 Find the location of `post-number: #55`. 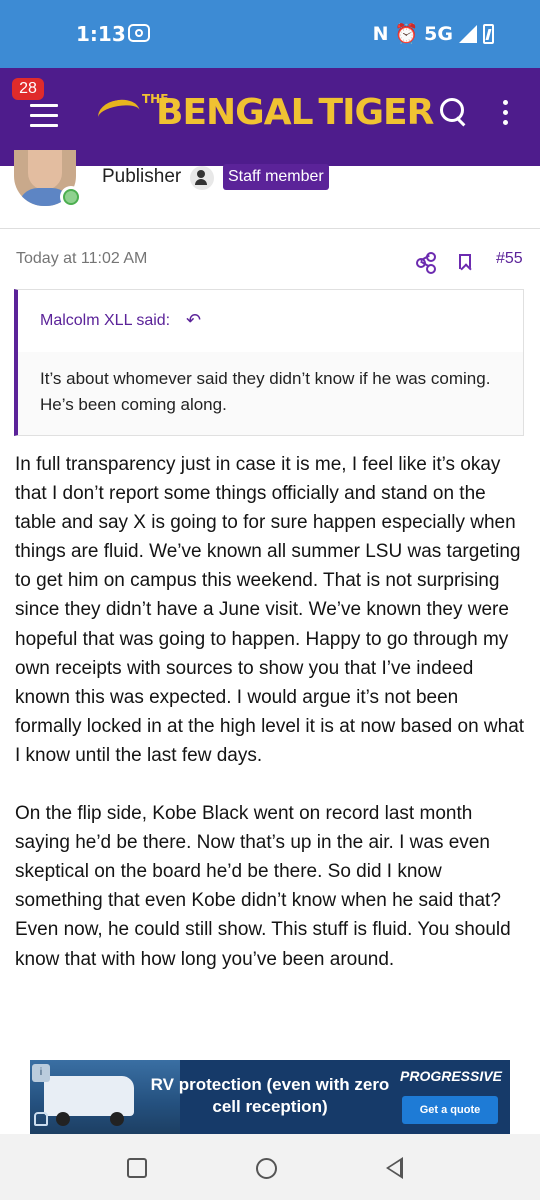

post-number: #55 is located at coordinates (509, 259).